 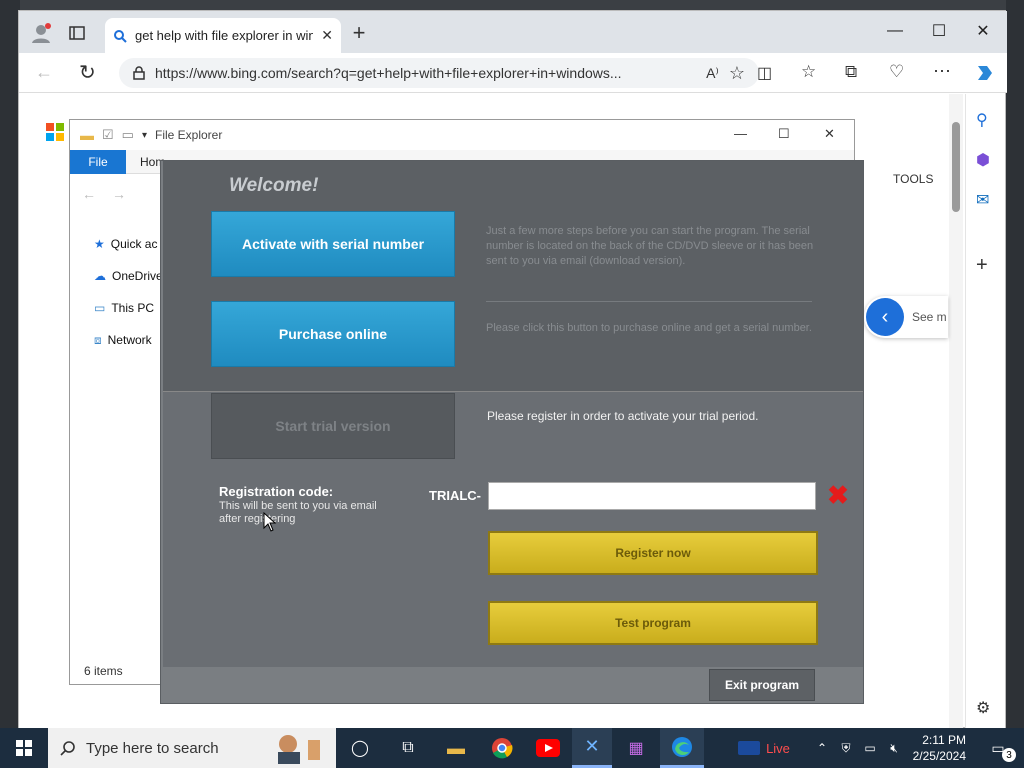 I want to click on new-tab-icon: +, so click(x=359, y=32).